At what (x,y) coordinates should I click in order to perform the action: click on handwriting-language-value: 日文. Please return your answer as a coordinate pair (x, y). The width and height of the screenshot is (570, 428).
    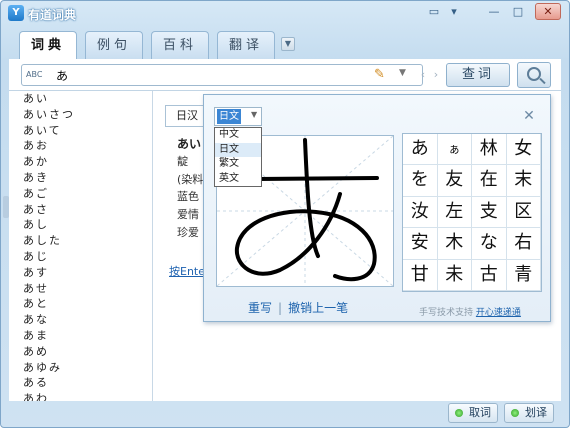
    Looking at the image, I should click on (229, 116).